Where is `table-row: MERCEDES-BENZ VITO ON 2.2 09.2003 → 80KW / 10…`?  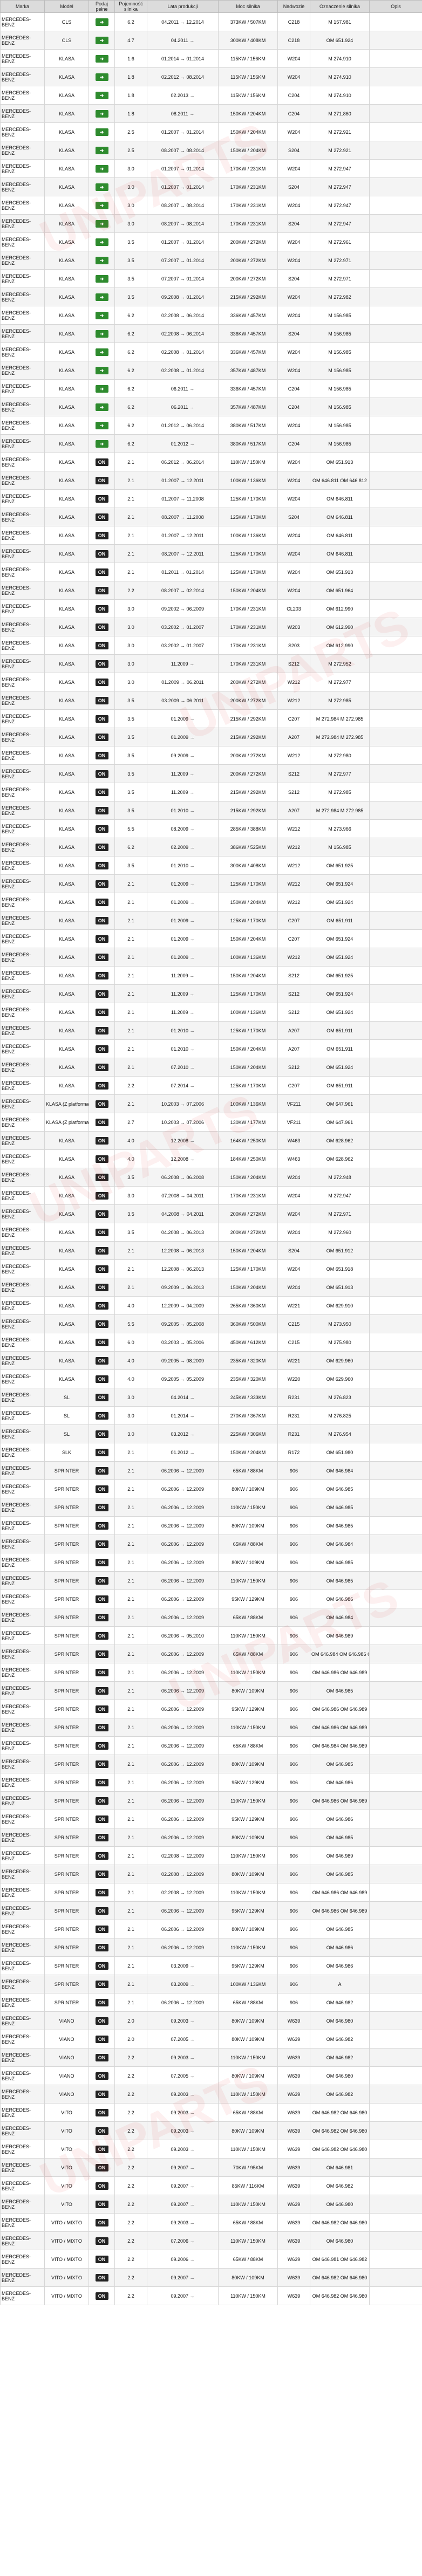 table-row: MERCEDES-BENZ VITO ON 2.2 09.2003 → 80KW / 10… is located at coordinates (211, 2130).